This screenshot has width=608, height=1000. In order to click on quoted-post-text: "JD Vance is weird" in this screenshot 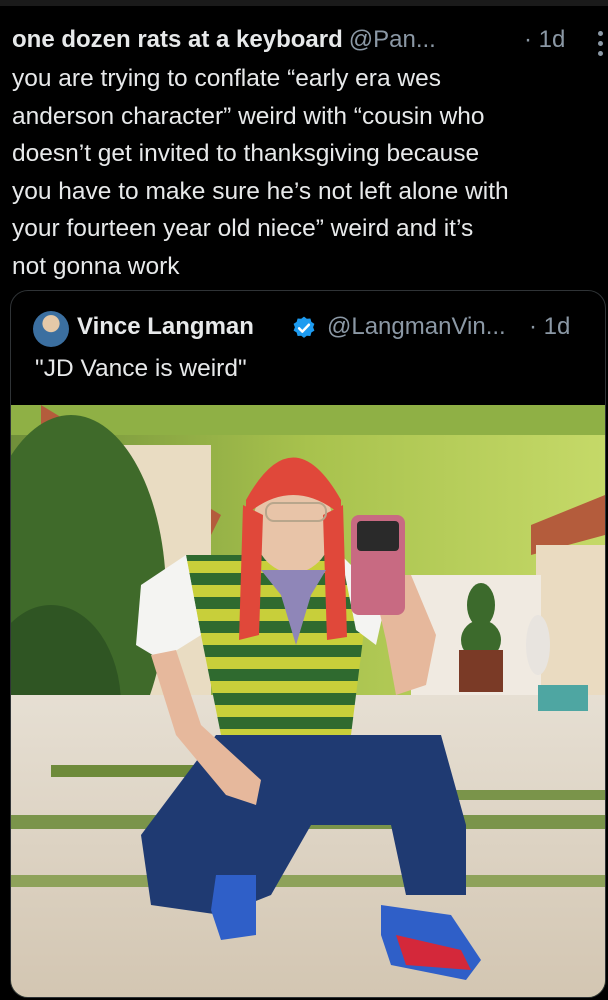, I will do `click(141, 368)`.